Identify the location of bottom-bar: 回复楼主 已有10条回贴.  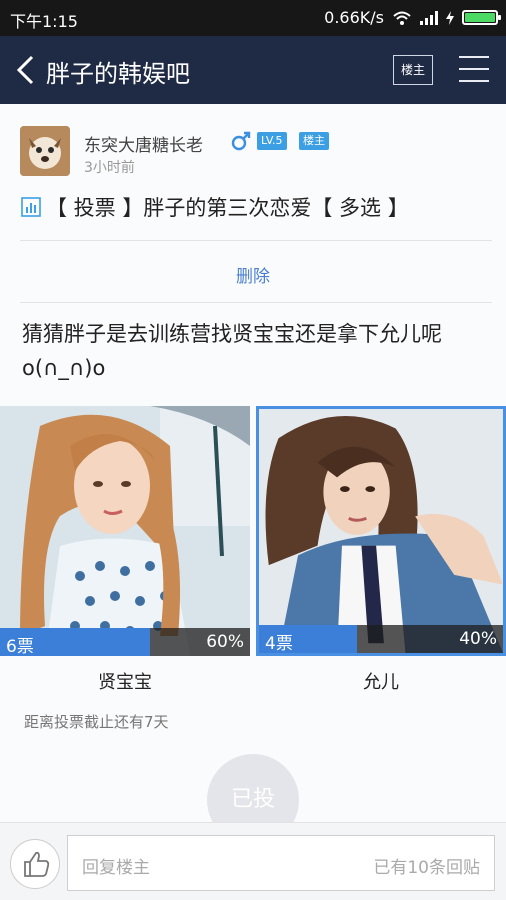
(253, 861).